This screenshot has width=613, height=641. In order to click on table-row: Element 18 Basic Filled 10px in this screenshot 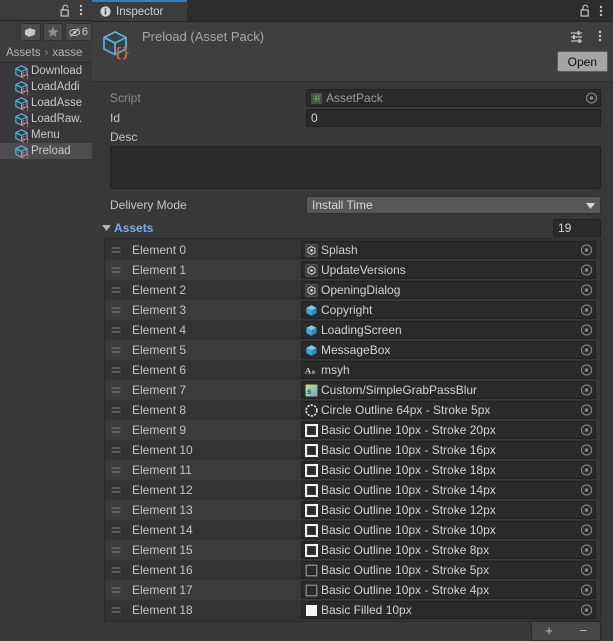, I will do `click(352, 610)`.